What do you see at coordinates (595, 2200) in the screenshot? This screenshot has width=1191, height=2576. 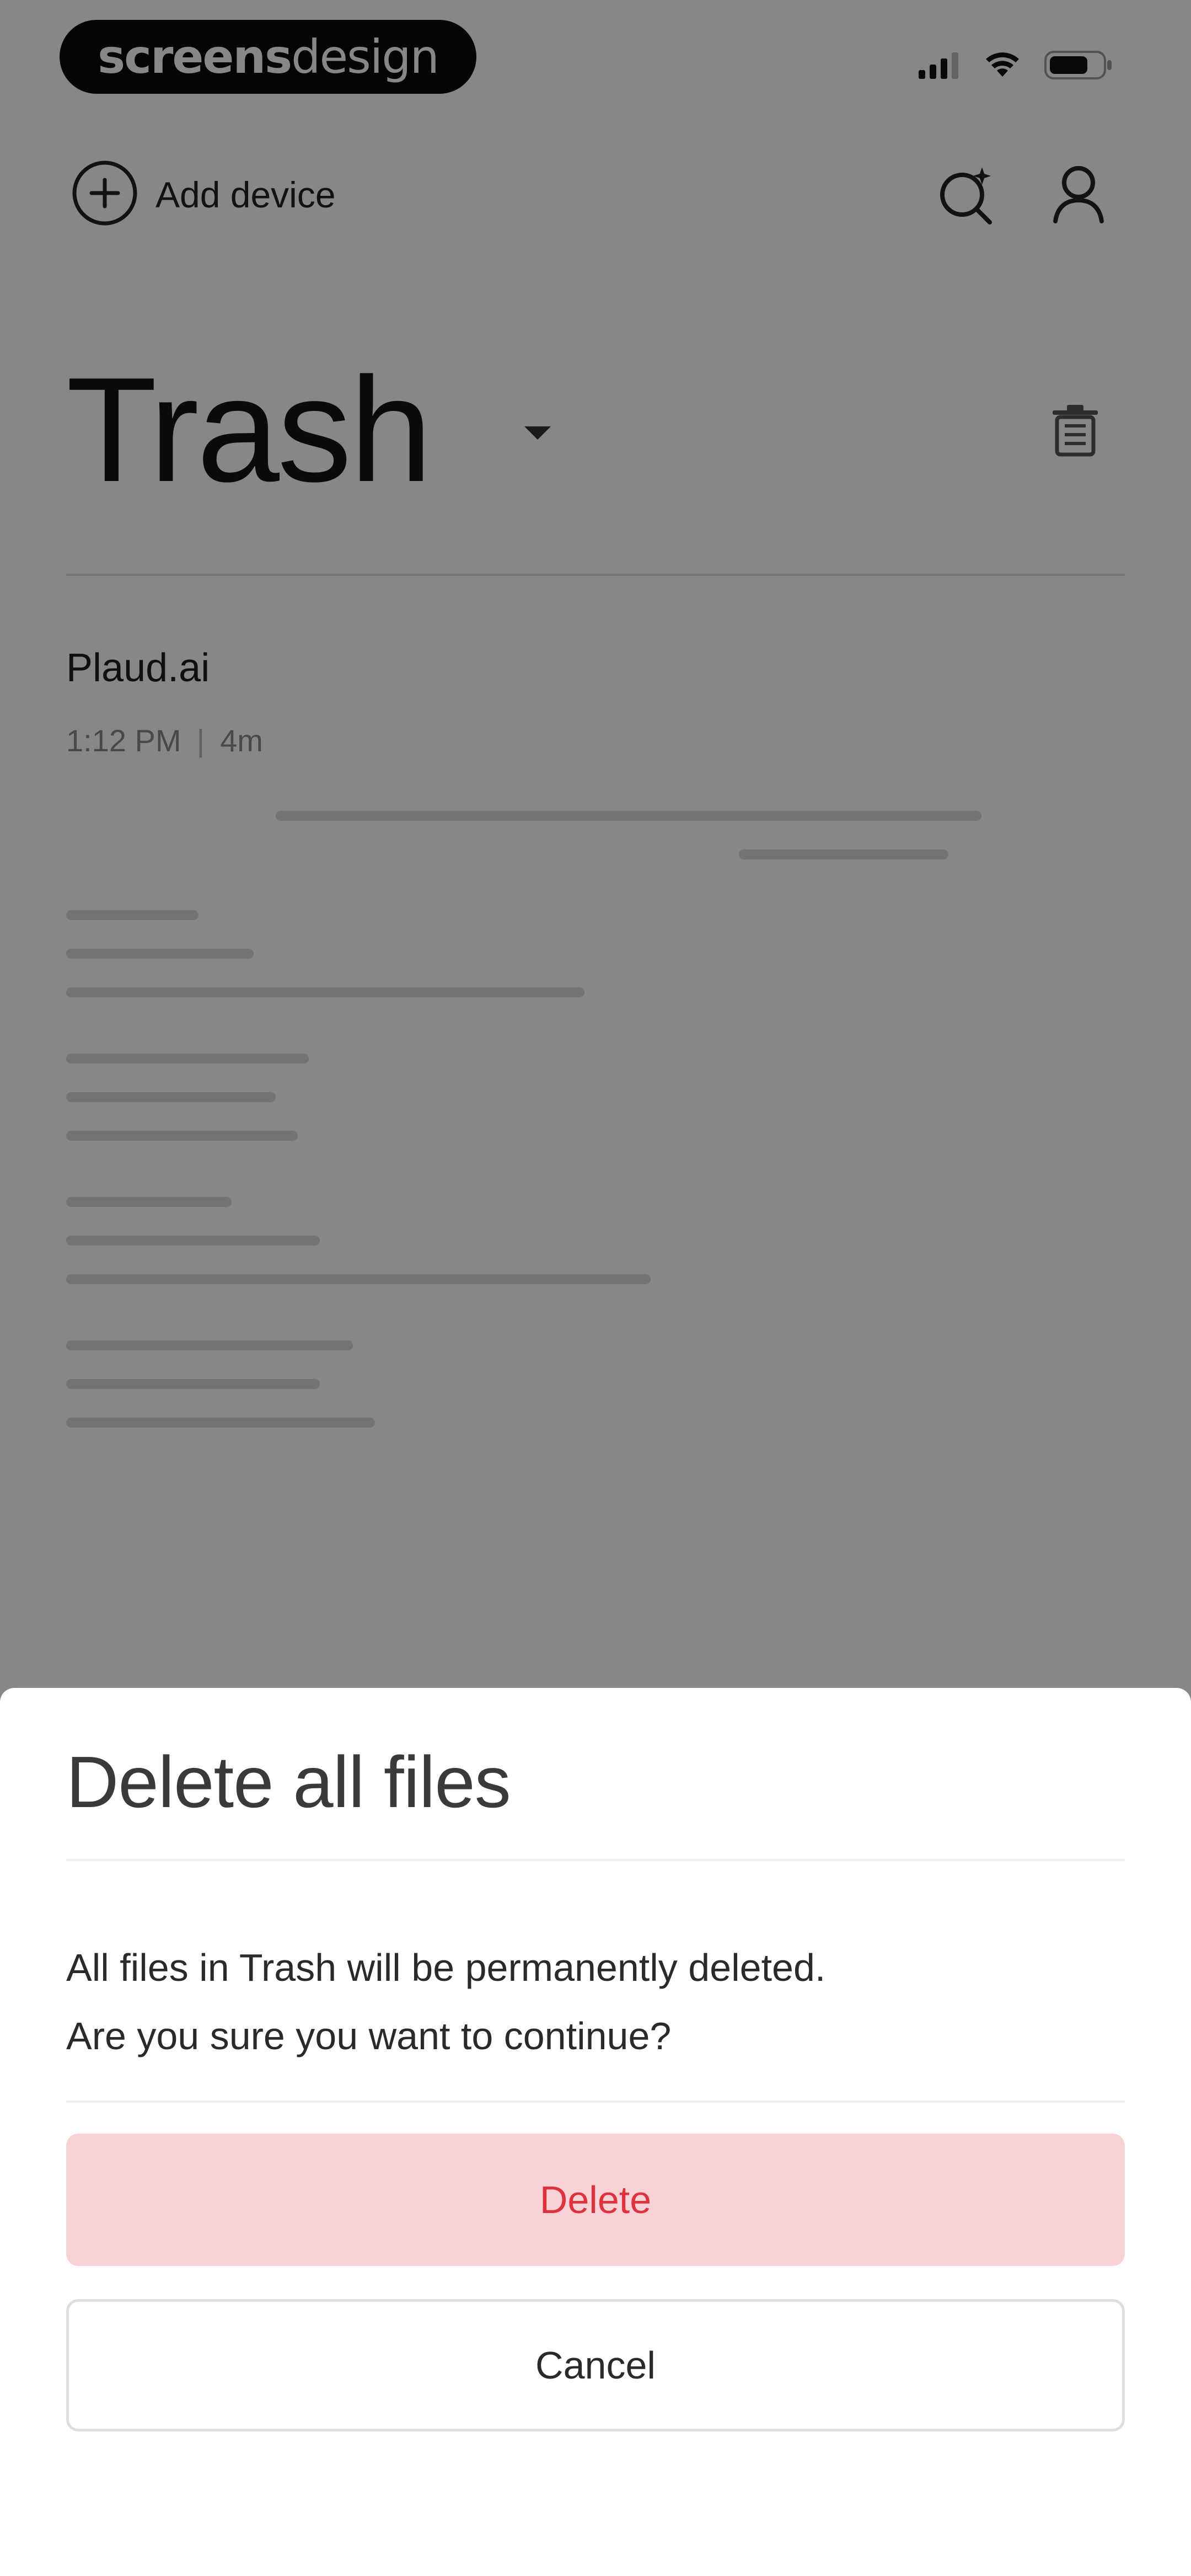 I see `delete-button: Delete` at bounding box center [595, 2200].